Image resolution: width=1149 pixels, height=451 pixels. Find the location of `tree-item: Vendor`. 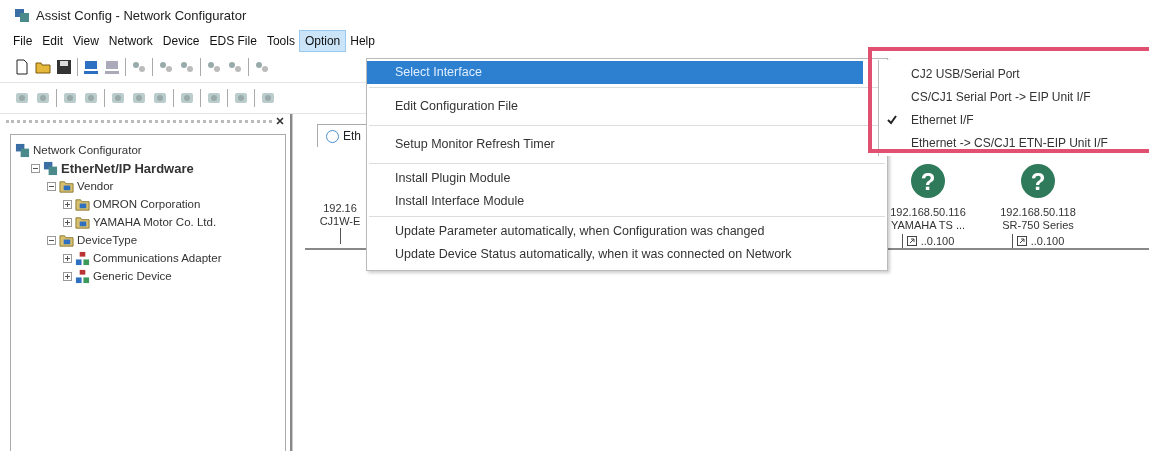

tree-item: Vendor is located at coordinates (95, 186).